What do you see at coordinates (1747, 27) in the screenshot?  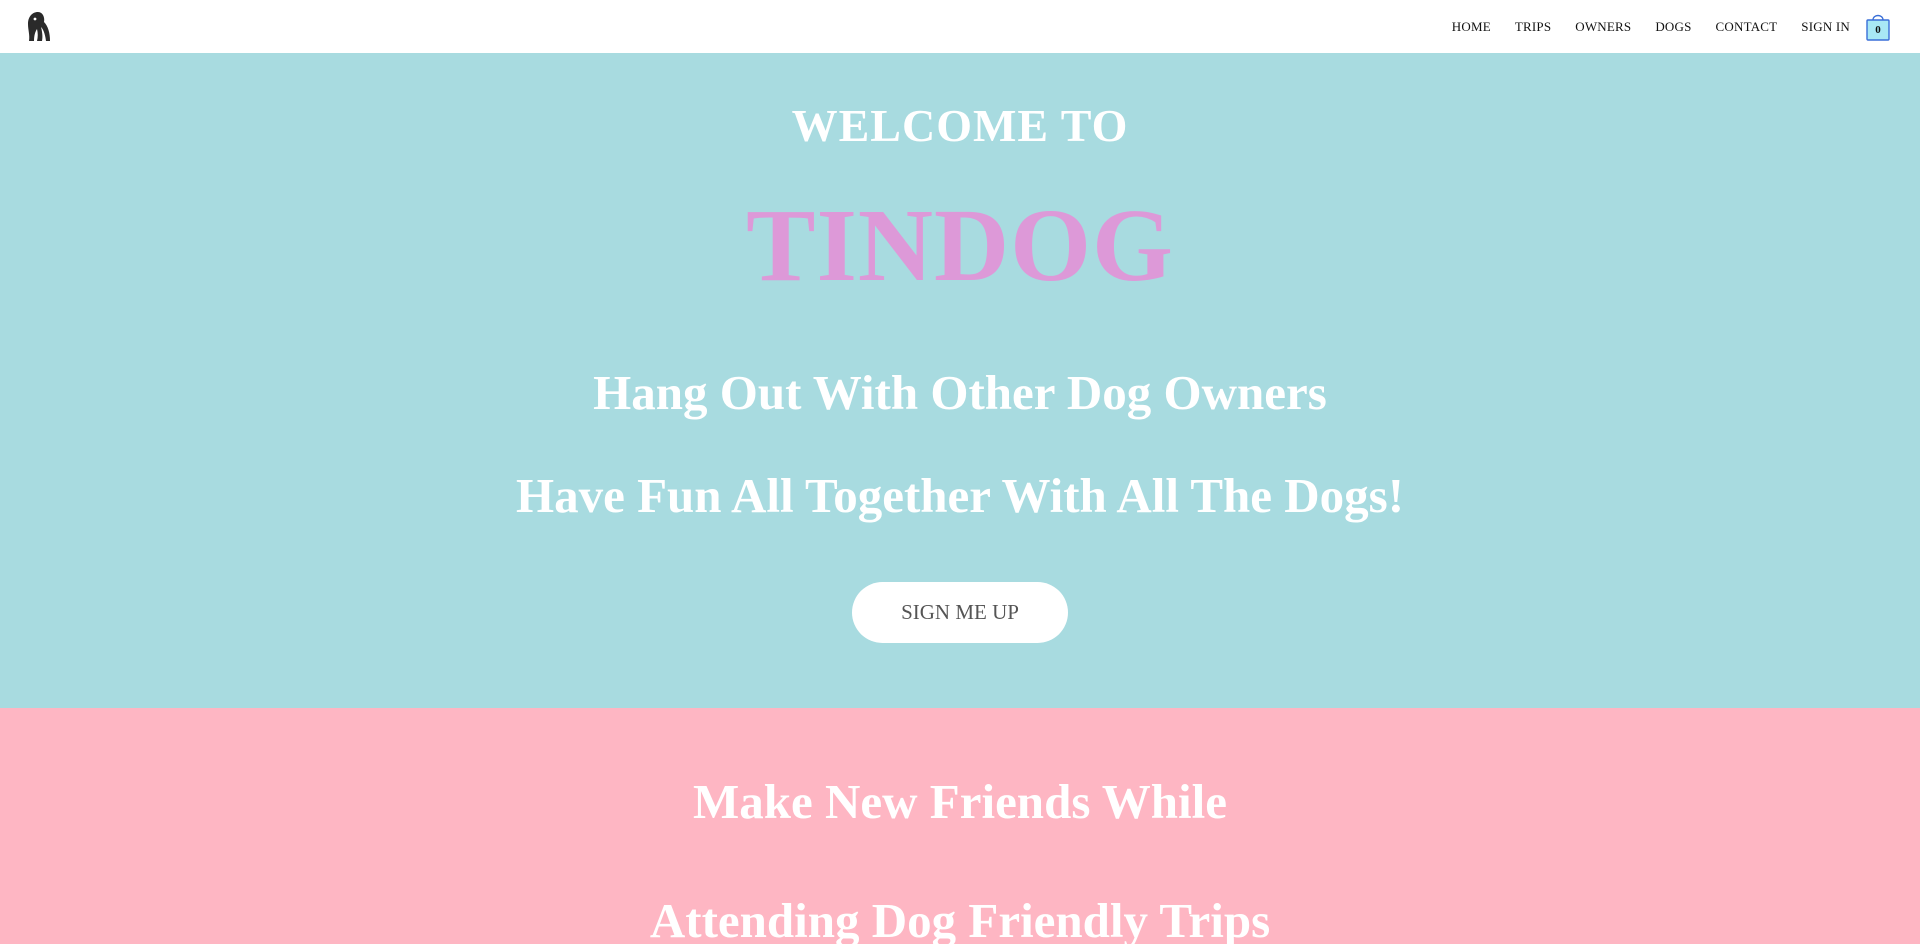 I see `nav-contact: CONTACT` at bounding box center [1747, 27].